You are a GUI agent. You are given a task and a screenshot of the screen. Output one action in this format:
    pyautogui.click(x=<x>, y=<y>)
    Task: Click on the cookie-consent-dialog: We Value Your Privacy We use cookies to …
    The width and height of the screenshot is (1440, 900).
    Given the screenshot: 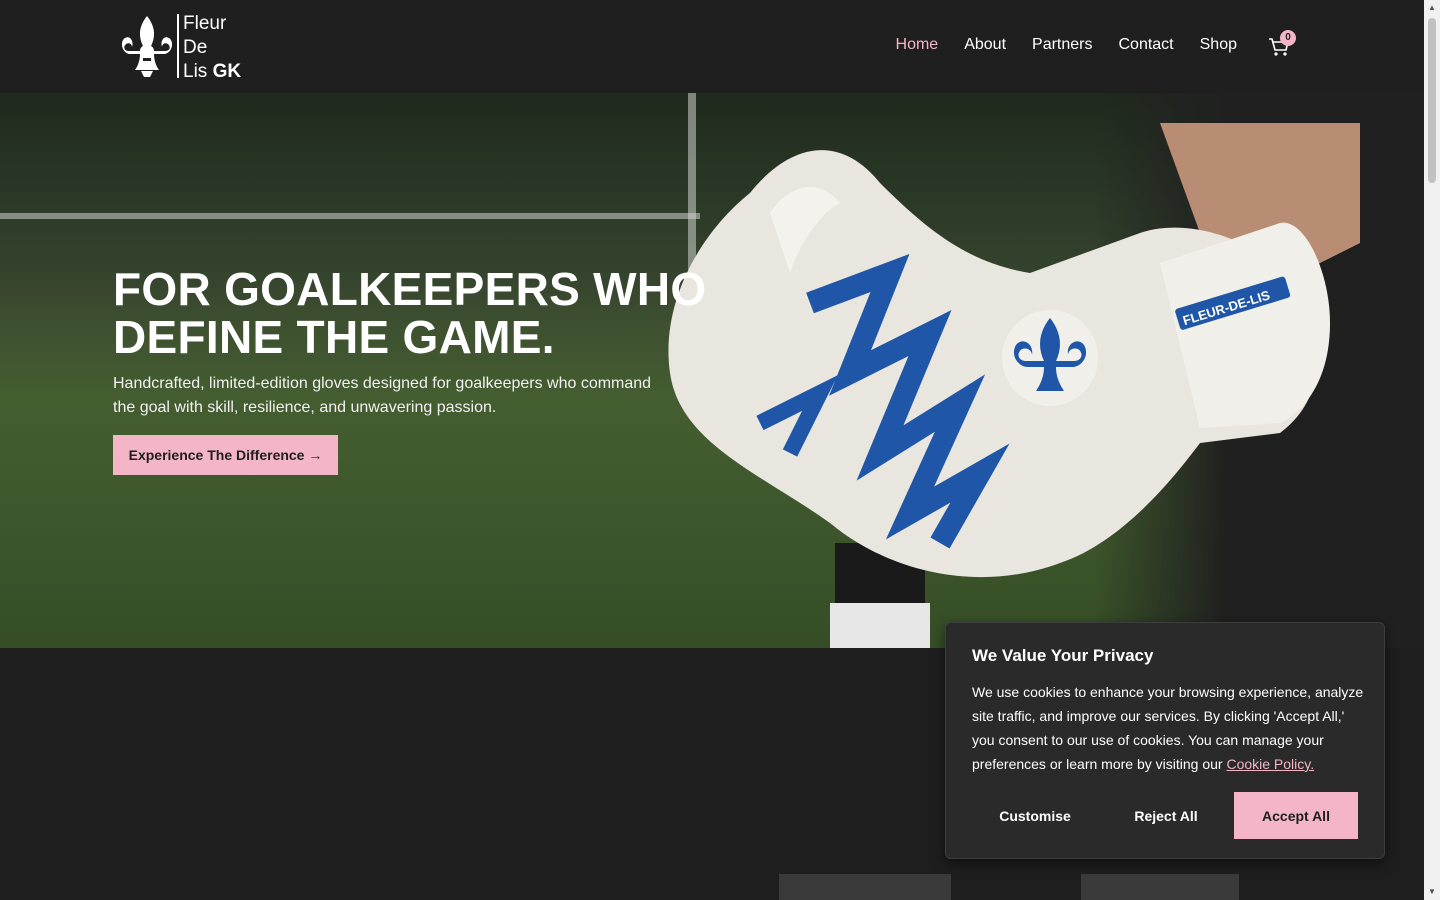 What is the action you would take?
    pyautogui.click(x=1165, y=740)
    